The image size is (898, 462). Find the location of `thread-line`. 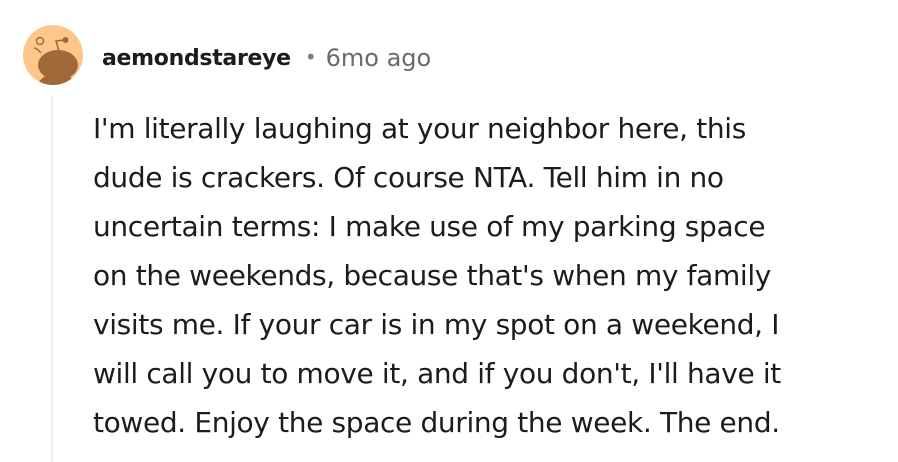

thread-line is located at coordinates (52, 278).